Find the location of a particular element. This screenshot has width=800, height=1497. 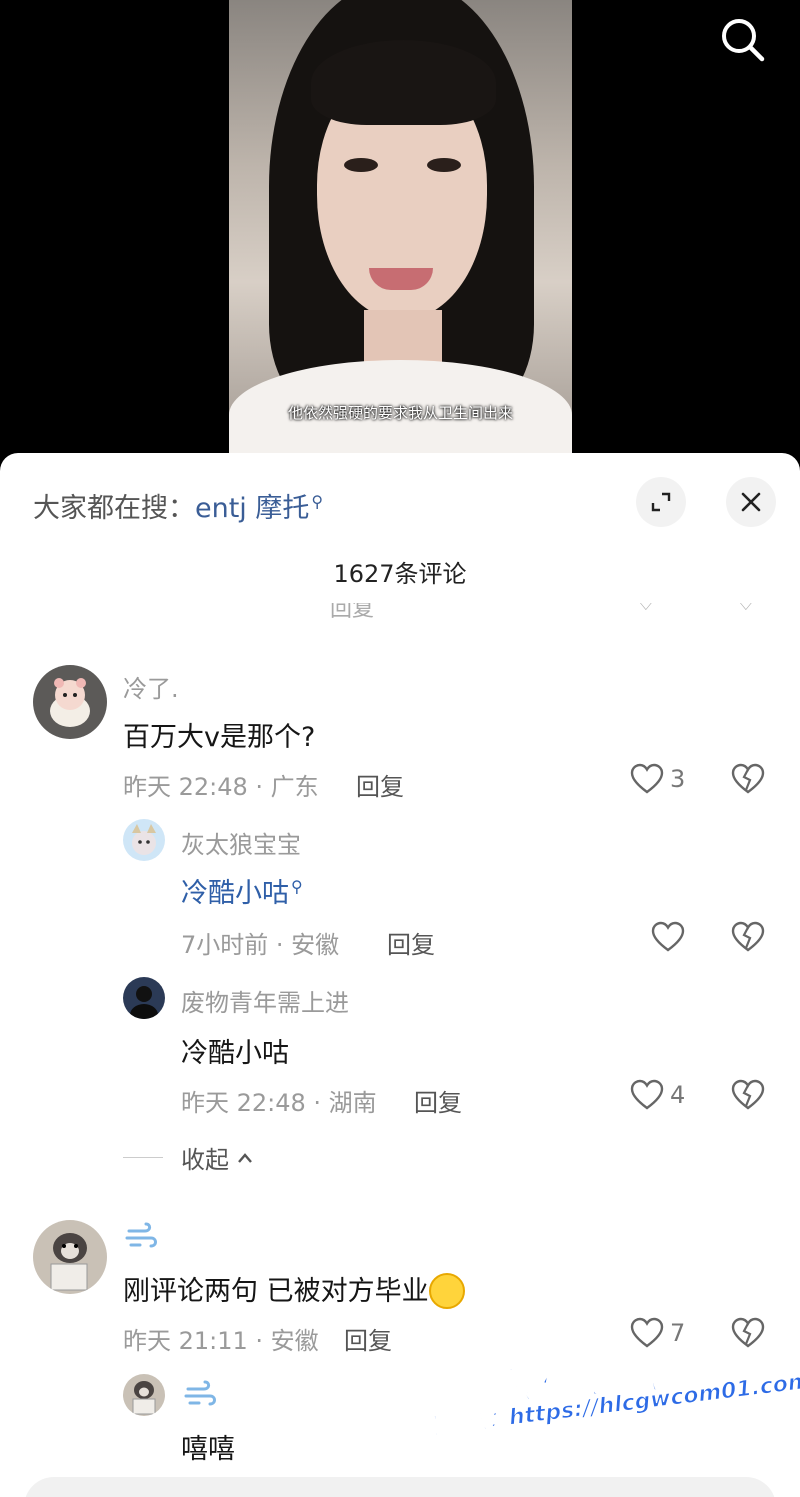

expand-icon is located at coordinates (661, 502).